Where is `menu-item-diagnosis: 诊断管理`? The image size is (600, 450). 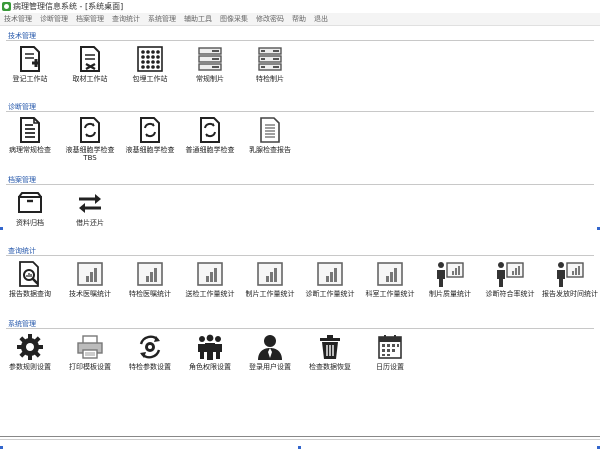
menu-item-diagnosis: 诊断管理 is located at coordinates (54, 19).